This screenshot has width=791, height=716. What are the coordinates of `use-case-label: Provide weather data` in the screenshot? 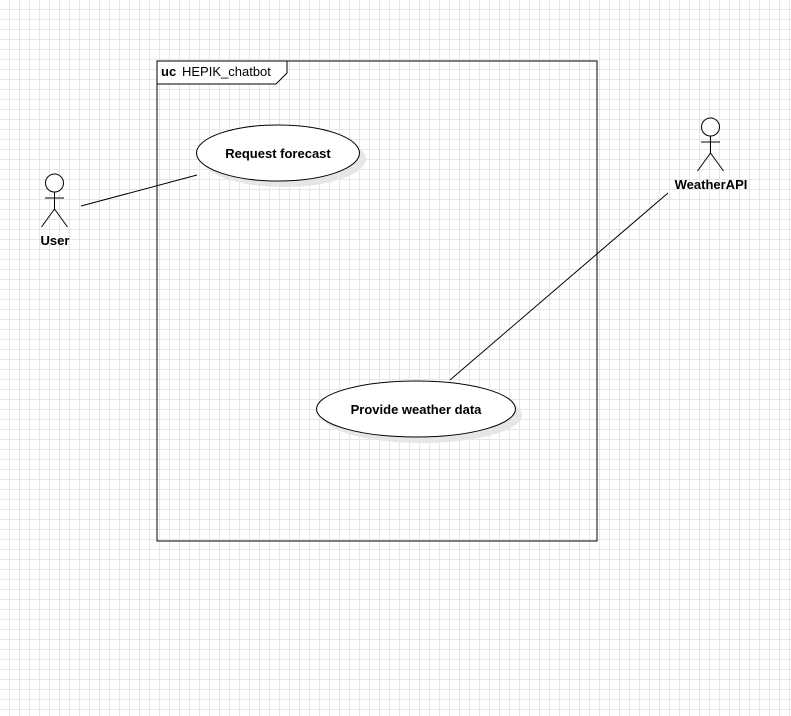 It's located at (417, 409).